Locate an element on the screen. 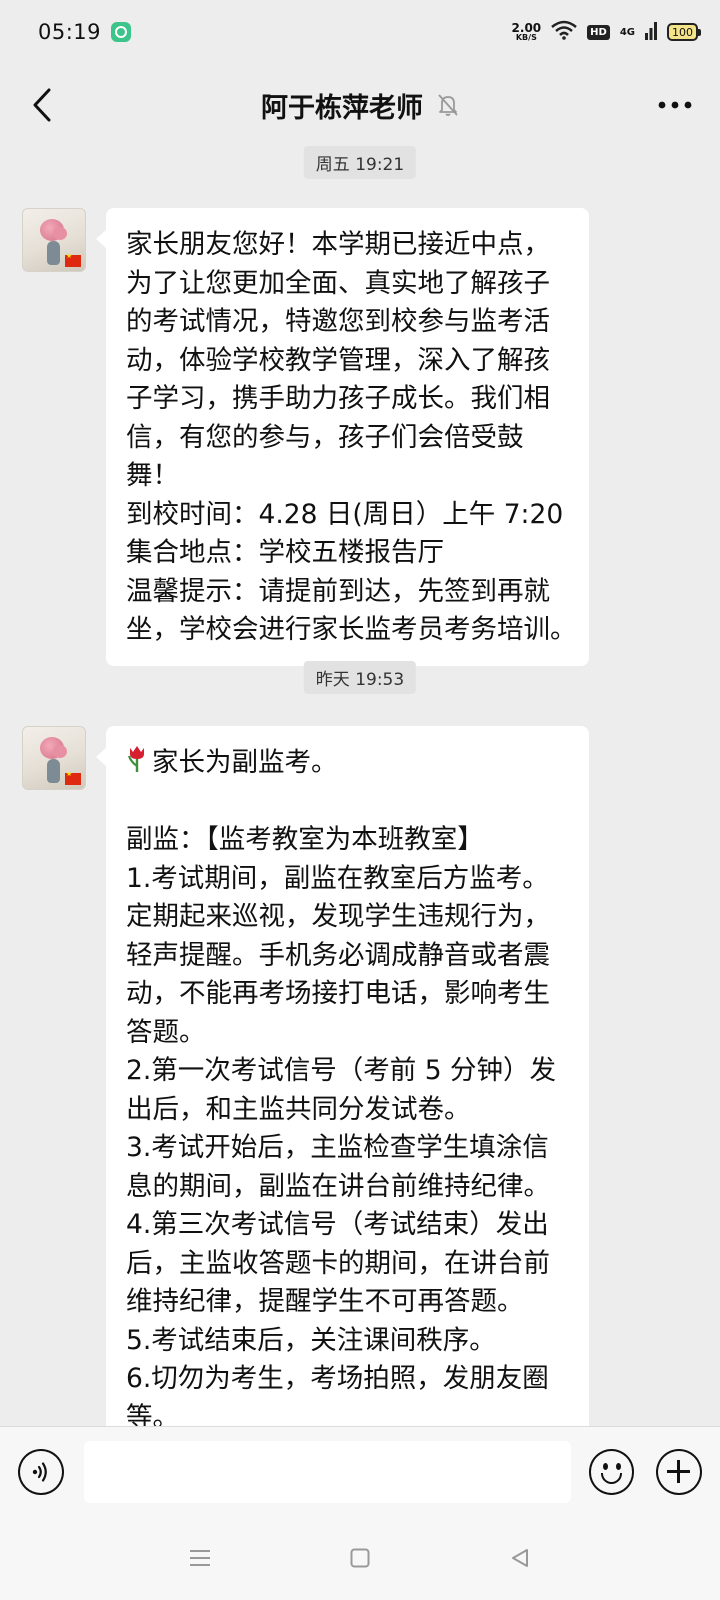 Image resolution: width=720 pixels, height=1600 pixels. message-input-bar is located at coordinates (360, 1471).